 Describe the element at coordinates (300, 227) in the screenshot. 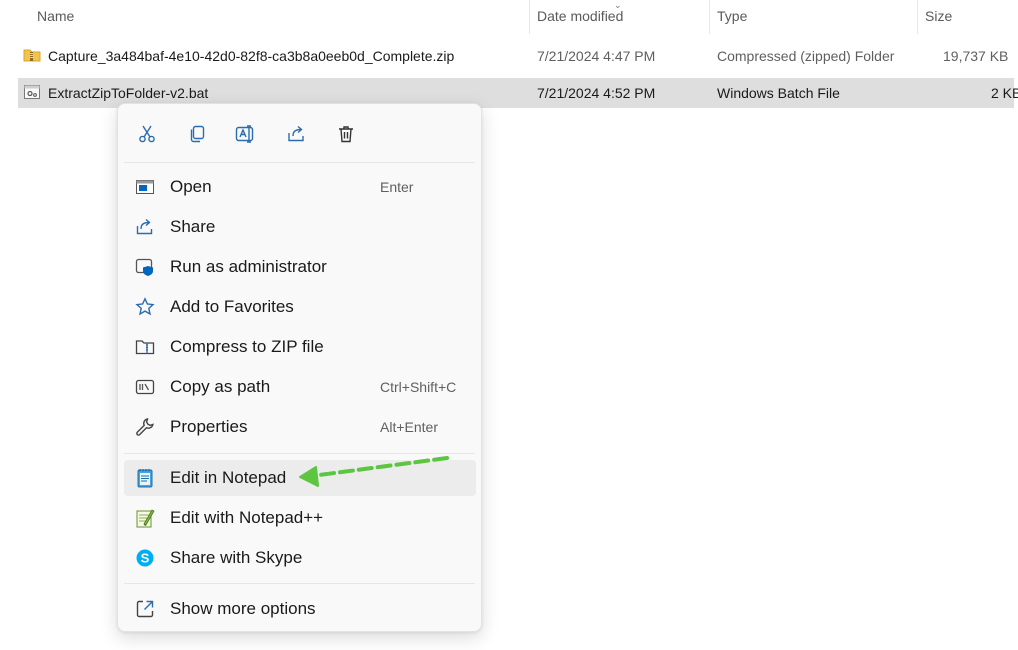

I see `menu-item-share: Share` at that location.